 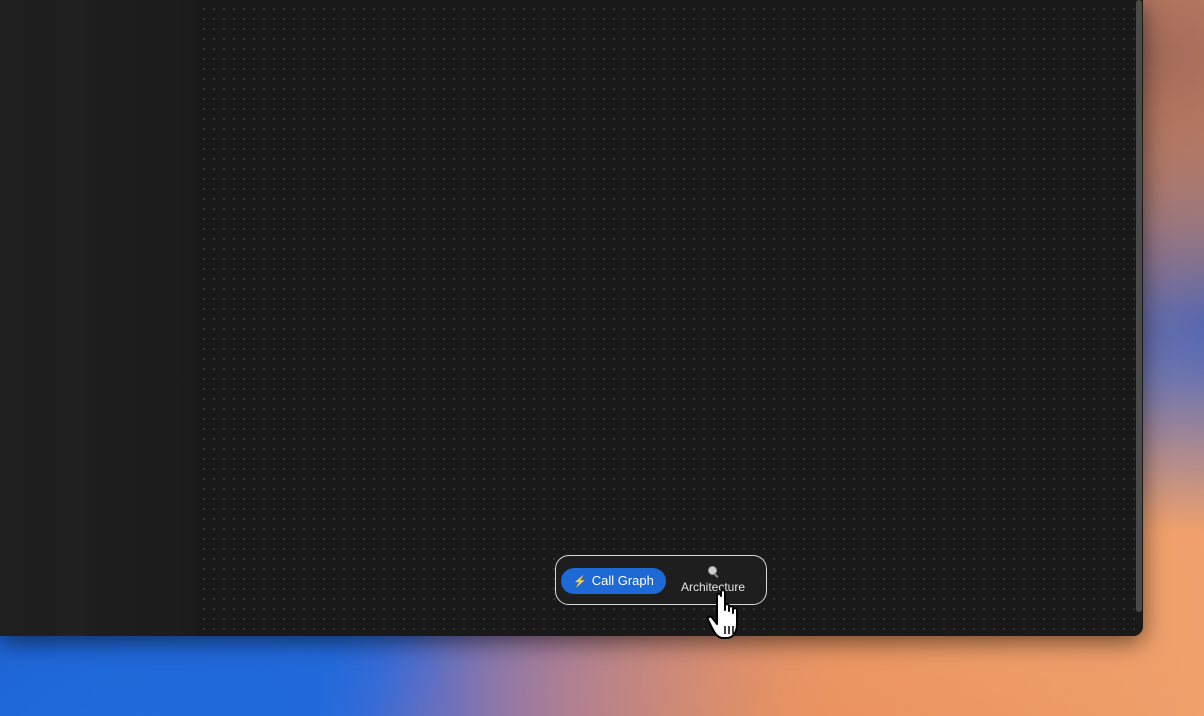 I want to click on magnifier-icon, so click(x=713, y=572).